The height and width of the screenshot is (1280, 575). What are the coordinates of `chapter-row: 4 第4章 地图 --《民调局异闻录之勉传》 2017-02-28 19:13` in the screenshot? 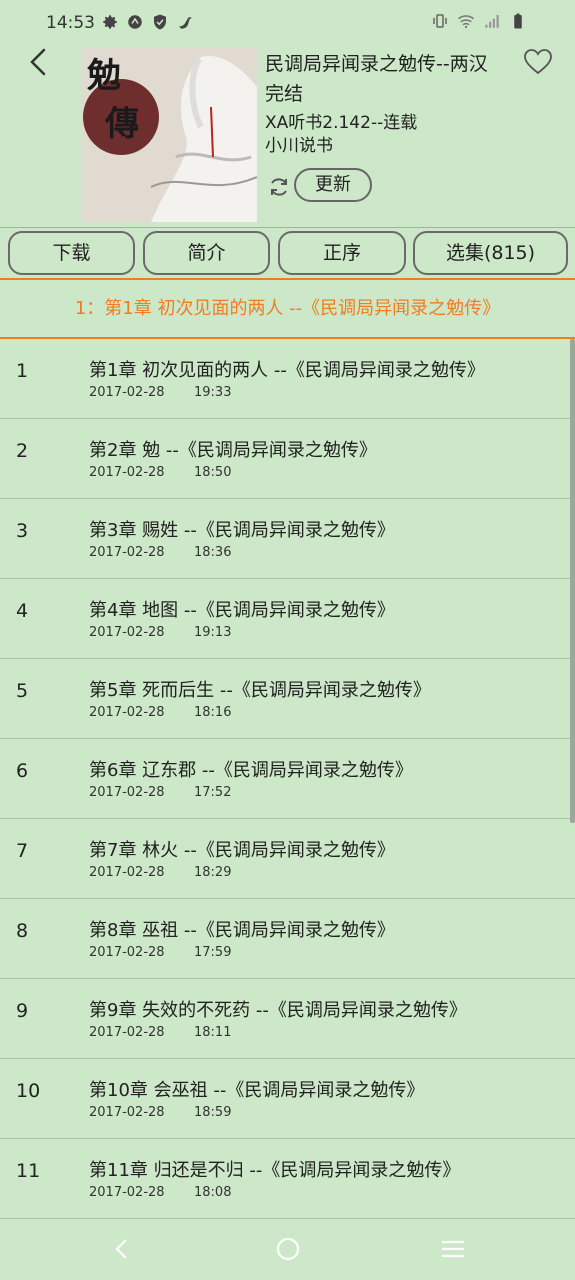 It's located at (287, 619).